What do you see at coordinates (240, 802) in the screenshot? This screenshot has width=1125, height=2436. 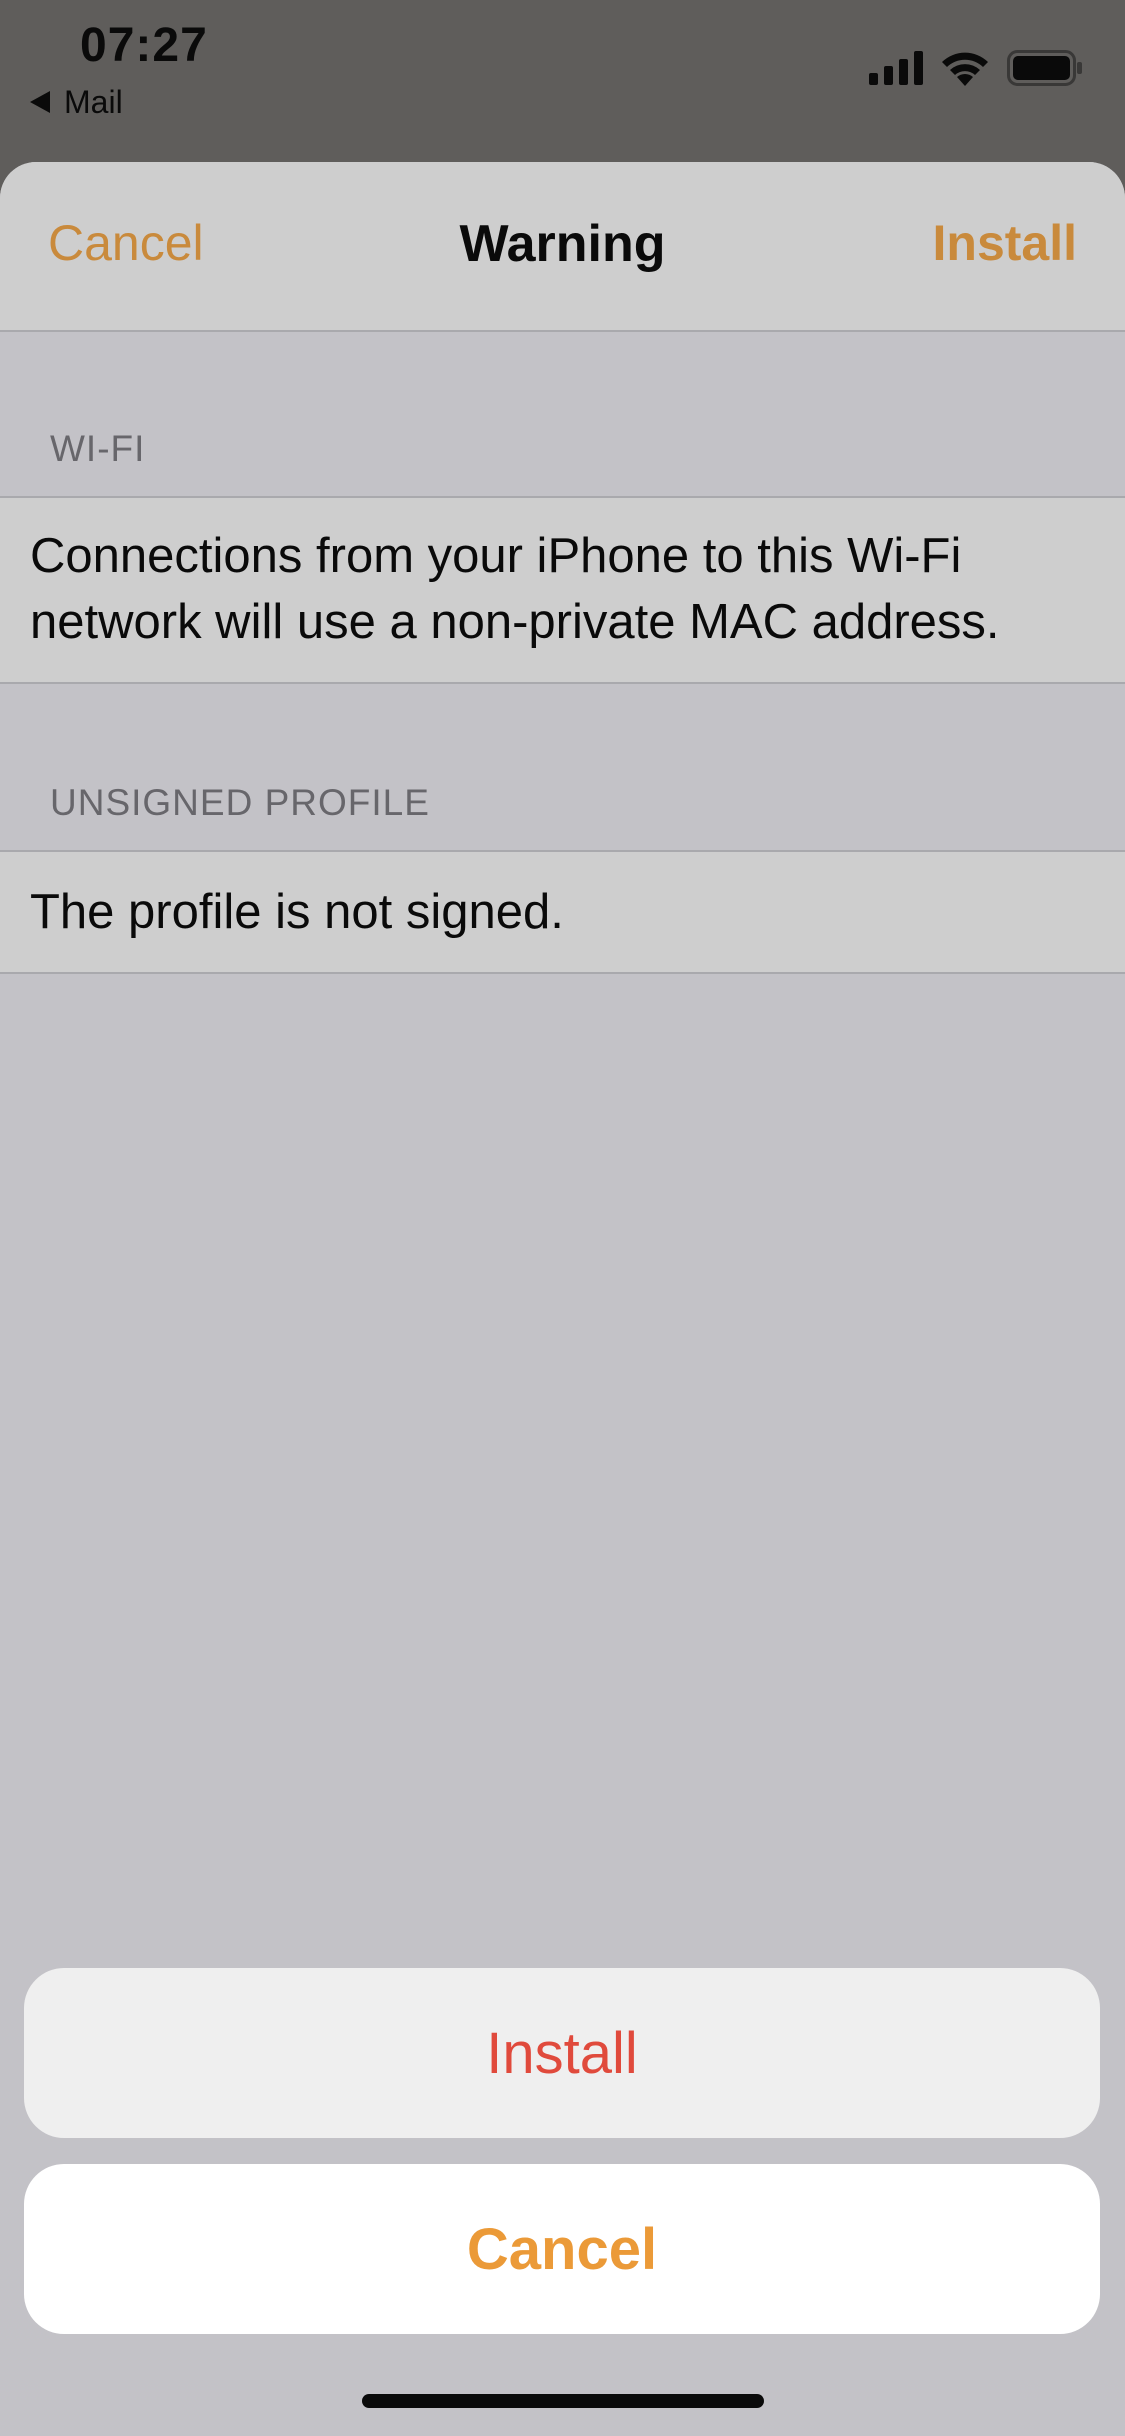 I see `section-header-unsigned-profile: UNSIGNED PROFILE` at bounding box center [240, 802].